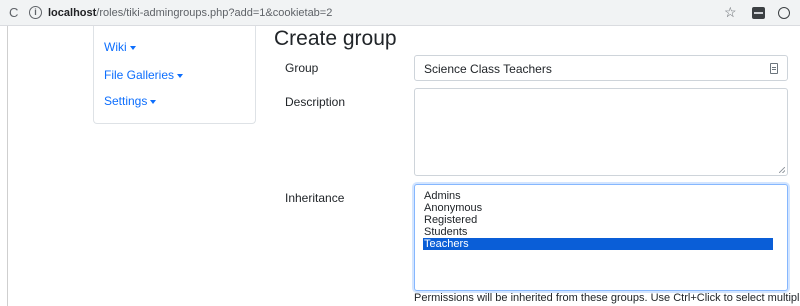 The height and width of the screenshot is (306, 800). Describe the element at coordinates (315, 102) in the screenshot. I see `description-label: Description` at that location.